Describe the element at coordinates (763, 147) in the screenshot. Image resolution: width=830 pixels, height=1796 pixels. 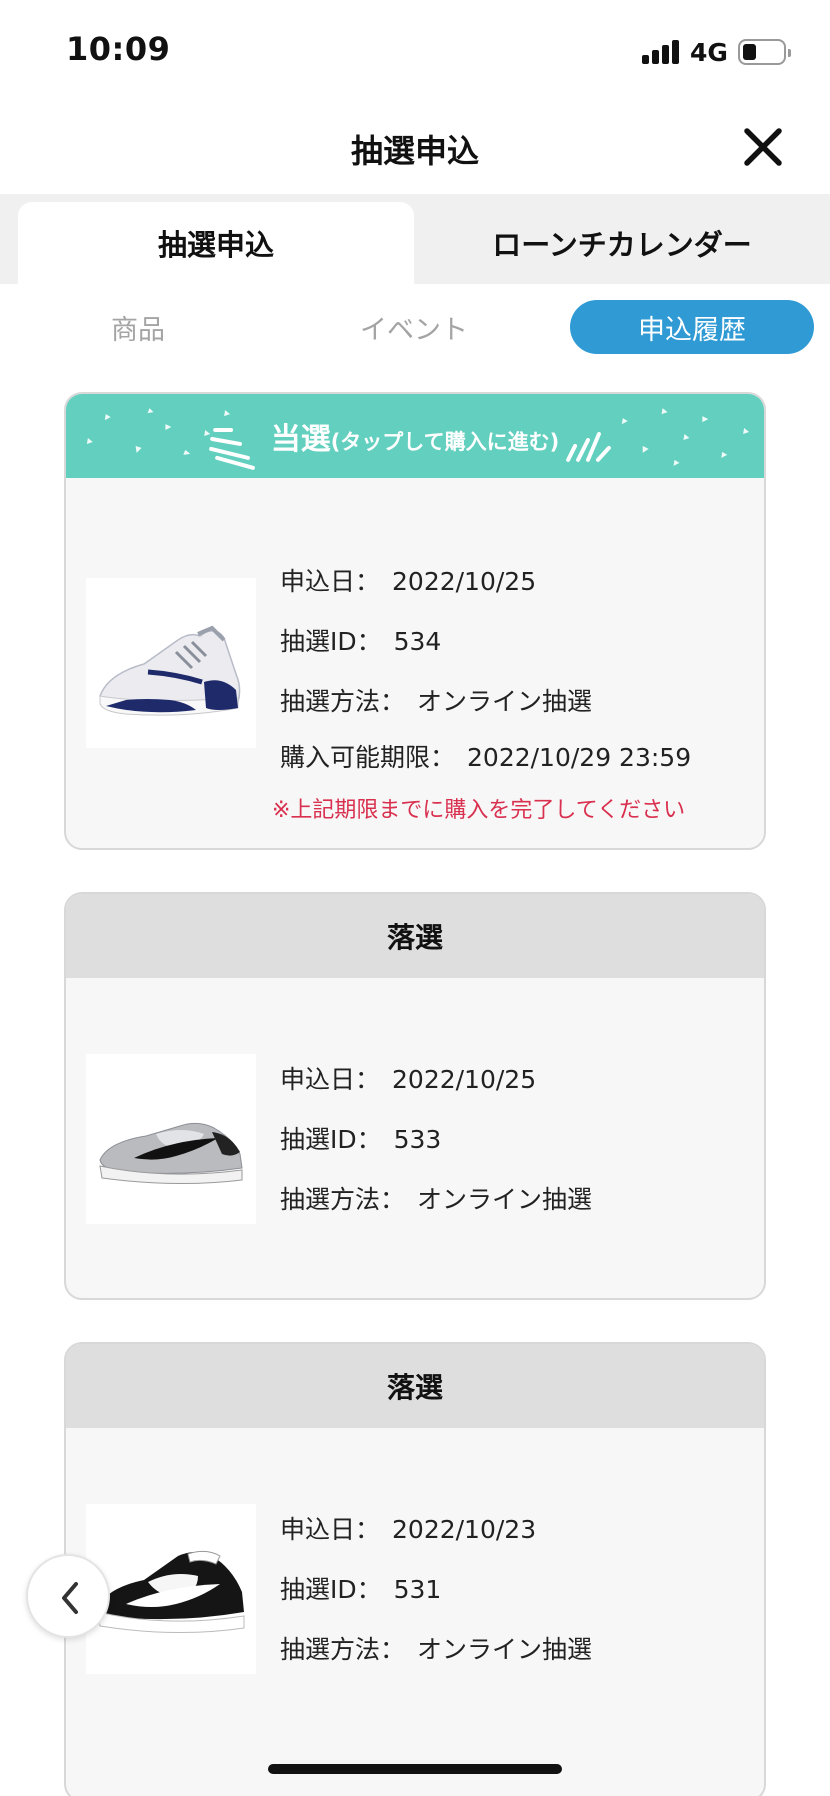
I see `close-icon` at that location.